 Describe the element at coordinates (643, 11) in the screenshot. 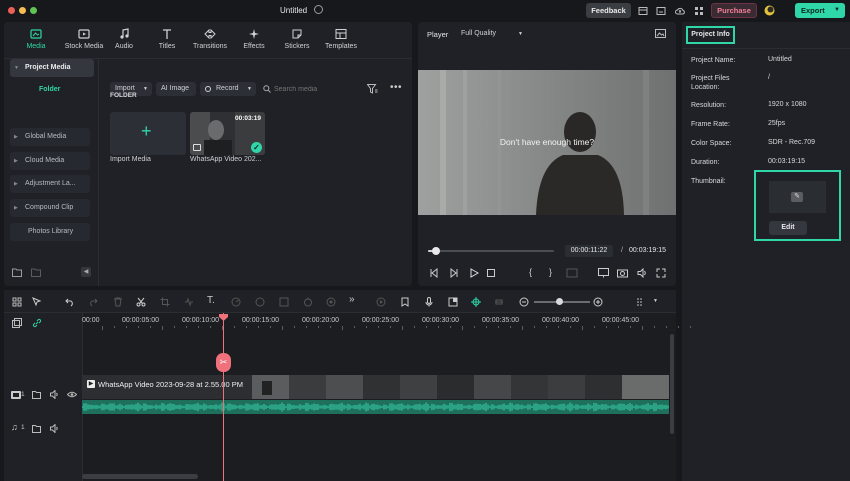

I see `screen-icon` at that location.